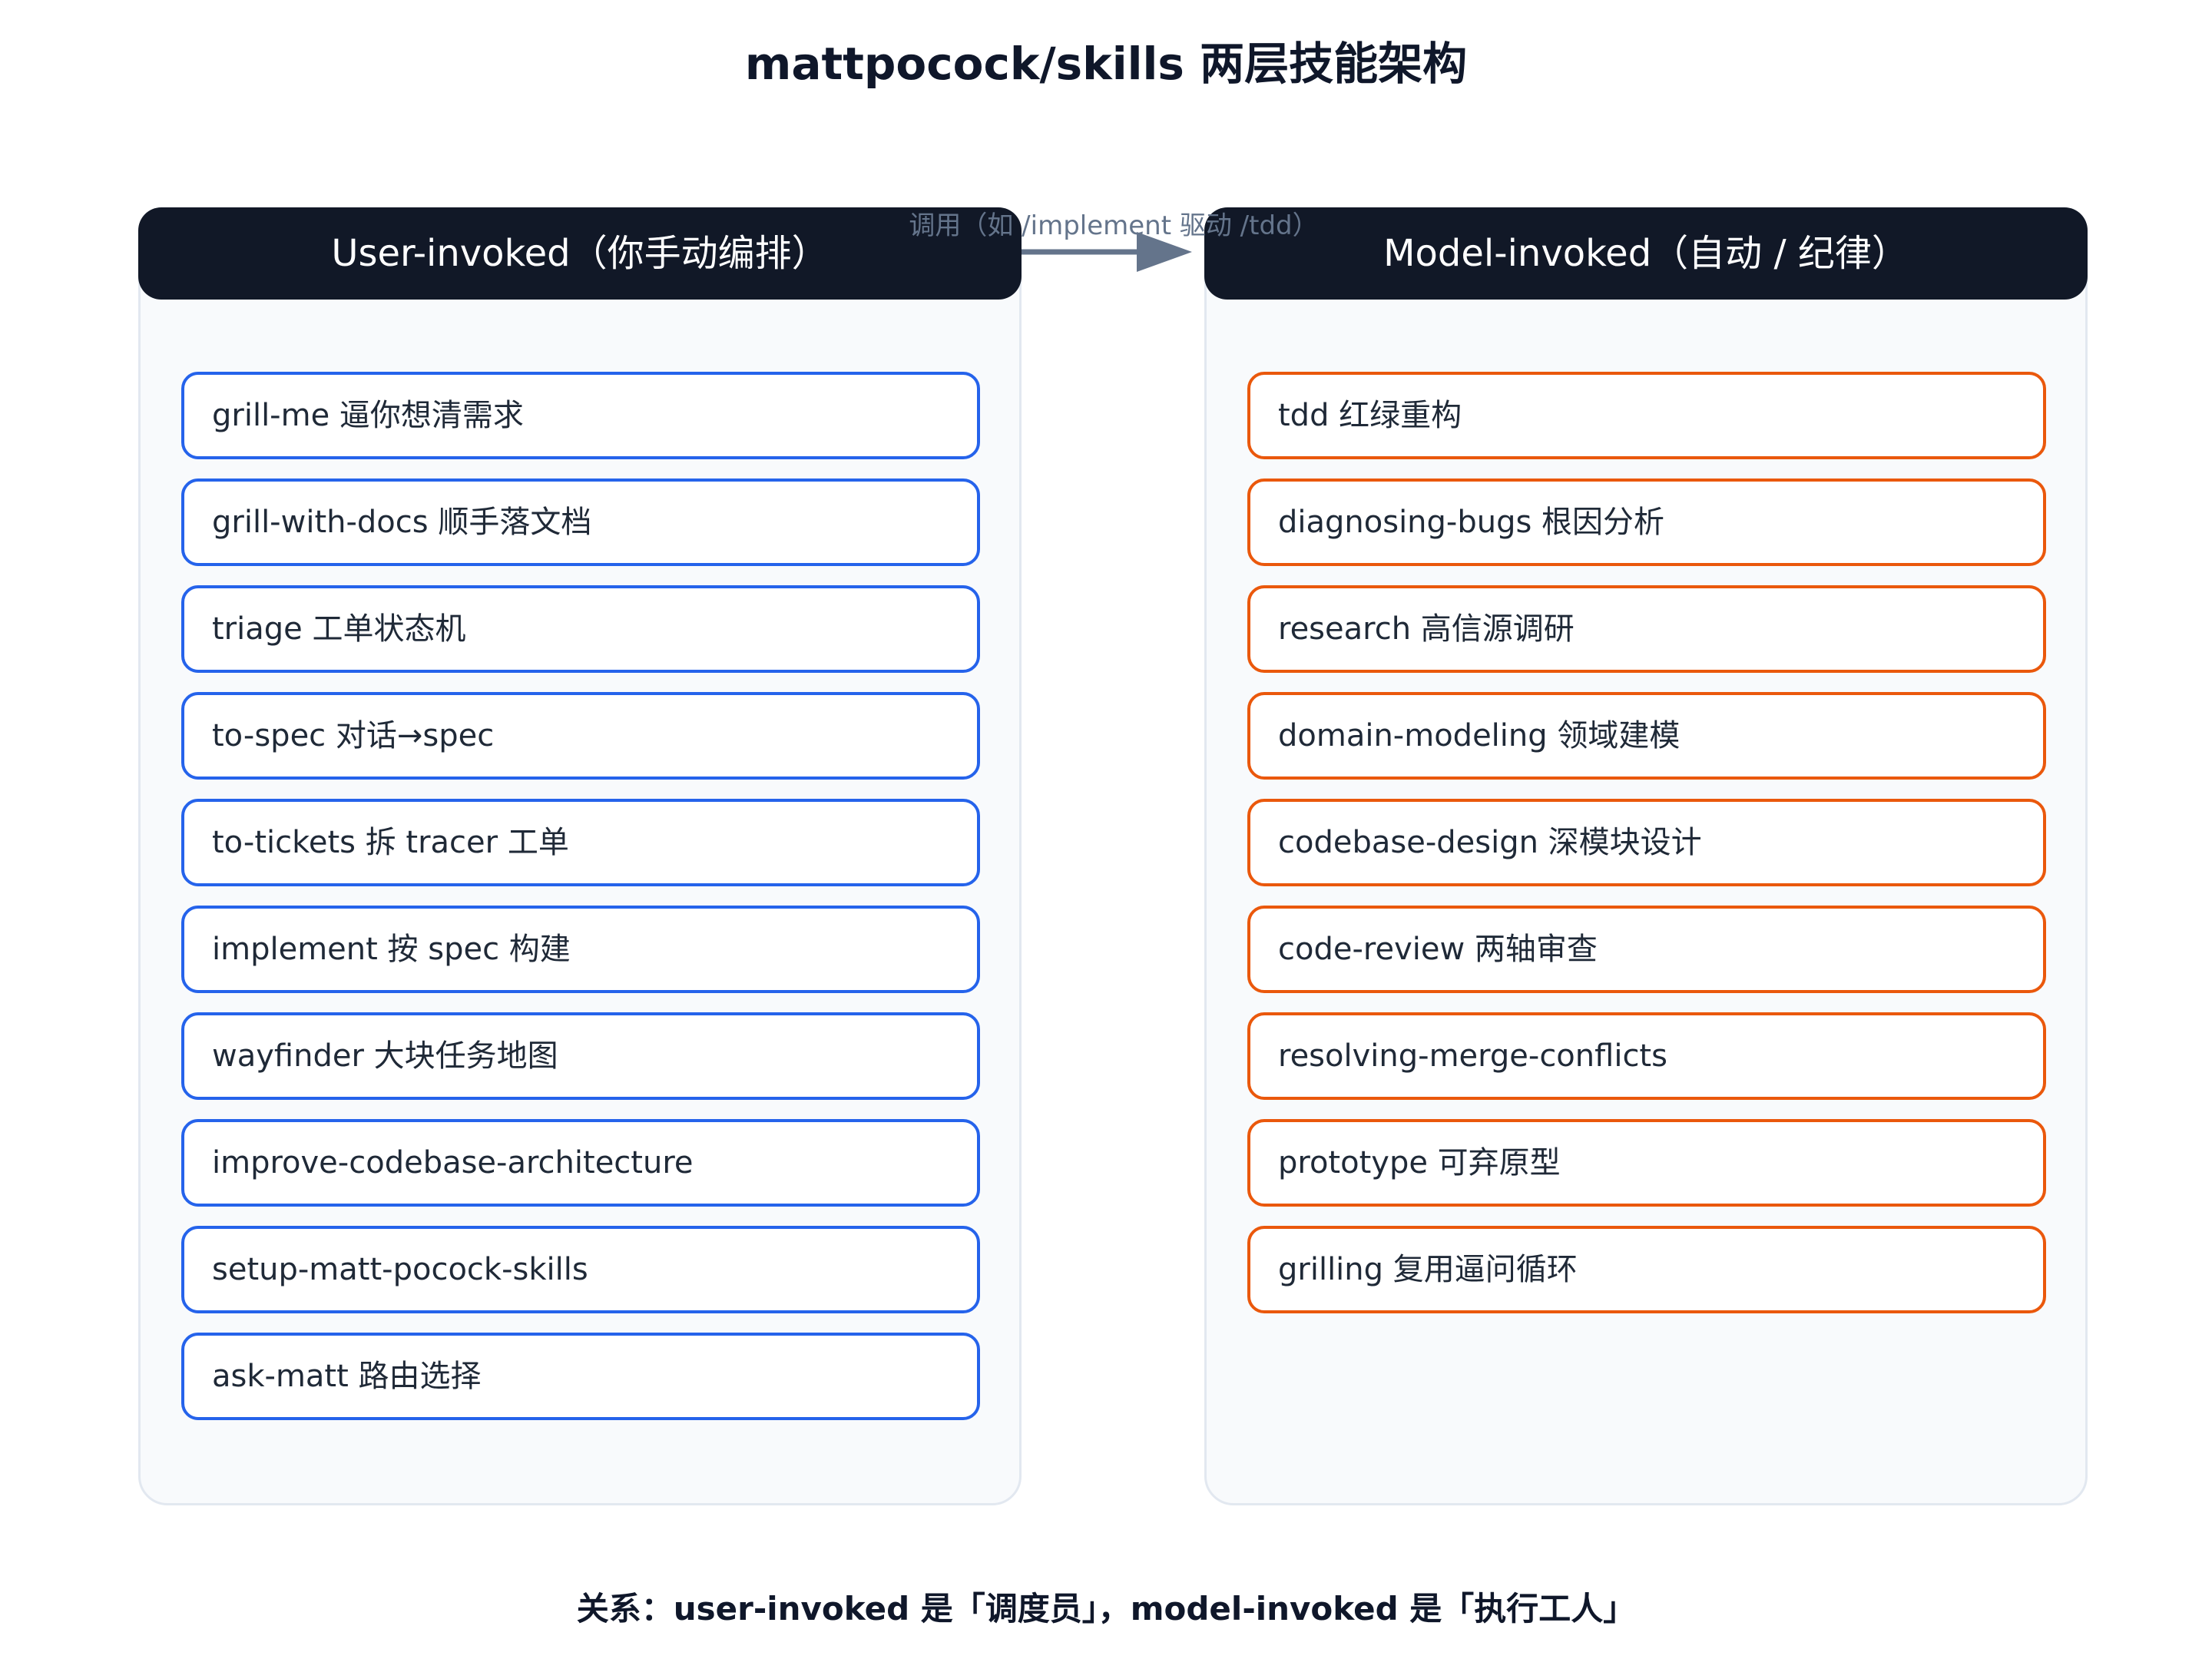  What do you see at coordinates (1647, 416) in the screenshot?
I see `model-skill-item: tdd 红绿重构` at bounding box center [1647, 416].